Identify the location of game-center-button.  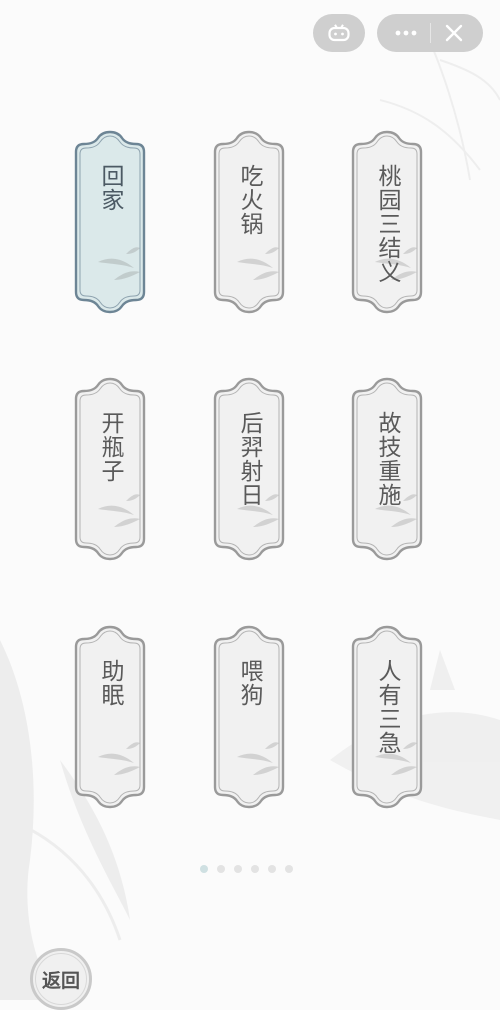
(339, 33).